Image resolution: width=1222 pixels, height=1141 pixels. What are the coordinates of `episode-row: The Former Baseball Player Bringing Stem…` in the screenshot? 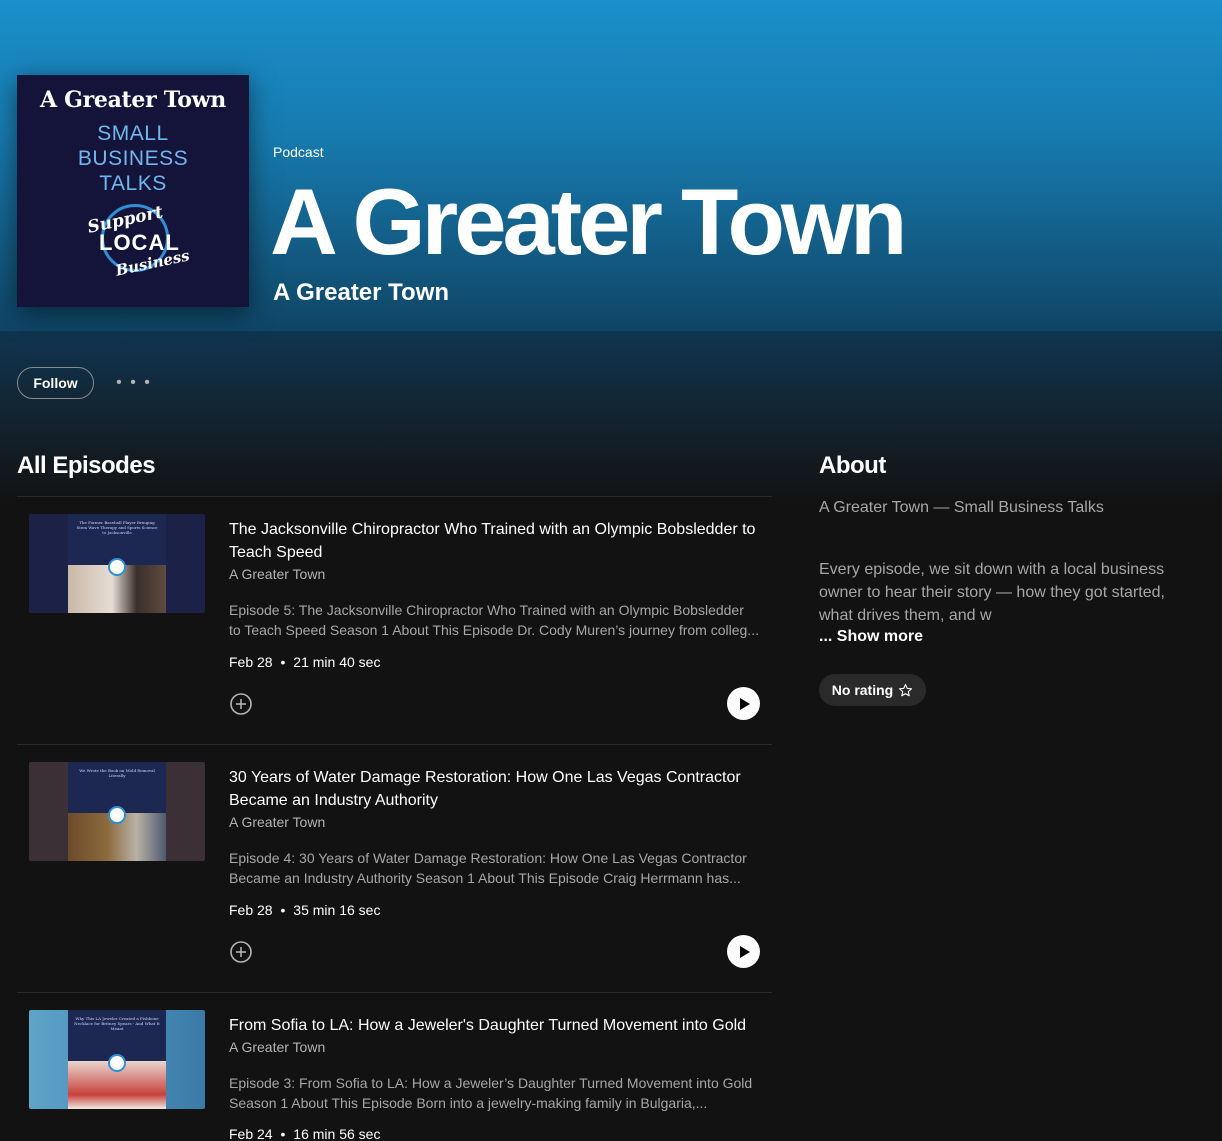 It's located at (394, 624).